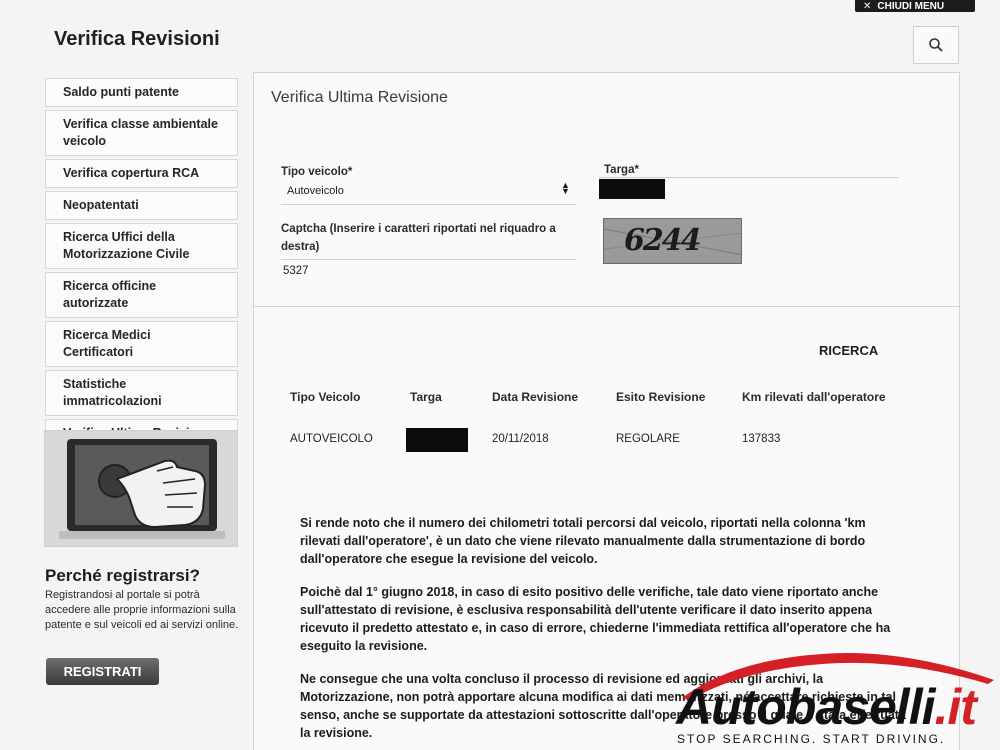 The height and width of the screenshot is (750, 1000). Describe the element at coordinates (315, 191) in the screenshot. I see `vehicle-type-value: Autoveicolo` at that location.